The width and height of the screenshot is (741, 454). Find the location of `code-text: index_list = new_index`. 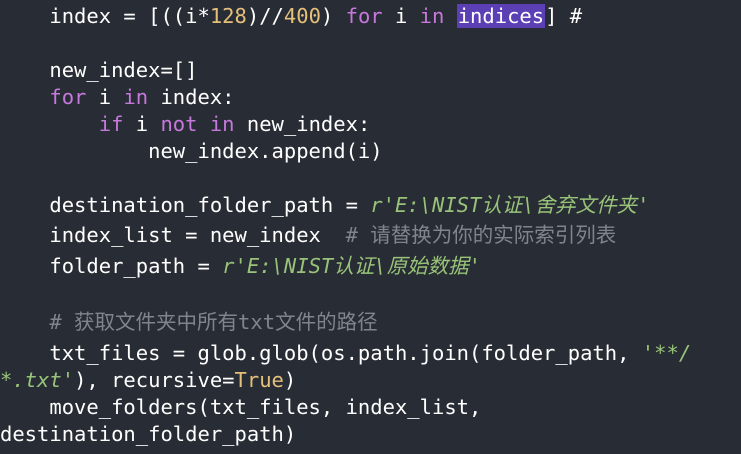

code-text: index_list = new_index is located at coordinates (173, 235).